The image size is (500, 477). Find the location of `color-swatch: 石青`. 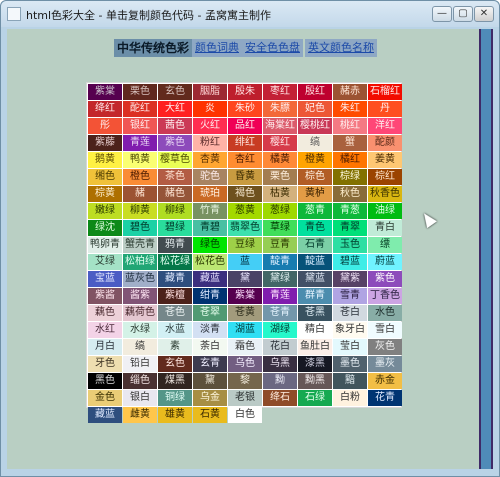

color-swatch: 石青 is located at coordinates (315, 245).